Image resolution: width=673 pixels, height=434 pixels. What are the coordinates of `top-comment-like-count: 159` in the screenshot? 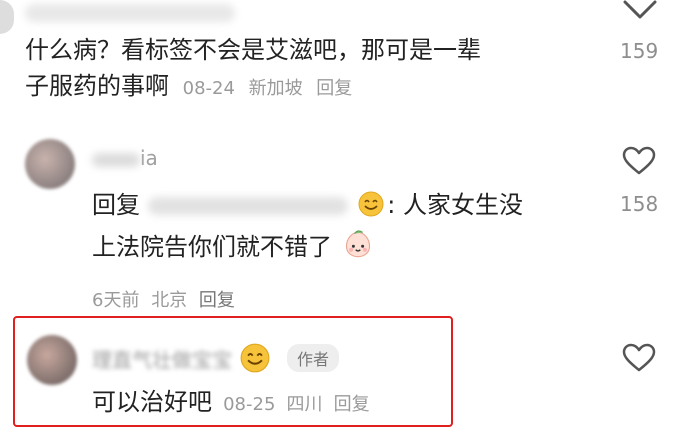 It's located at (639, 51).